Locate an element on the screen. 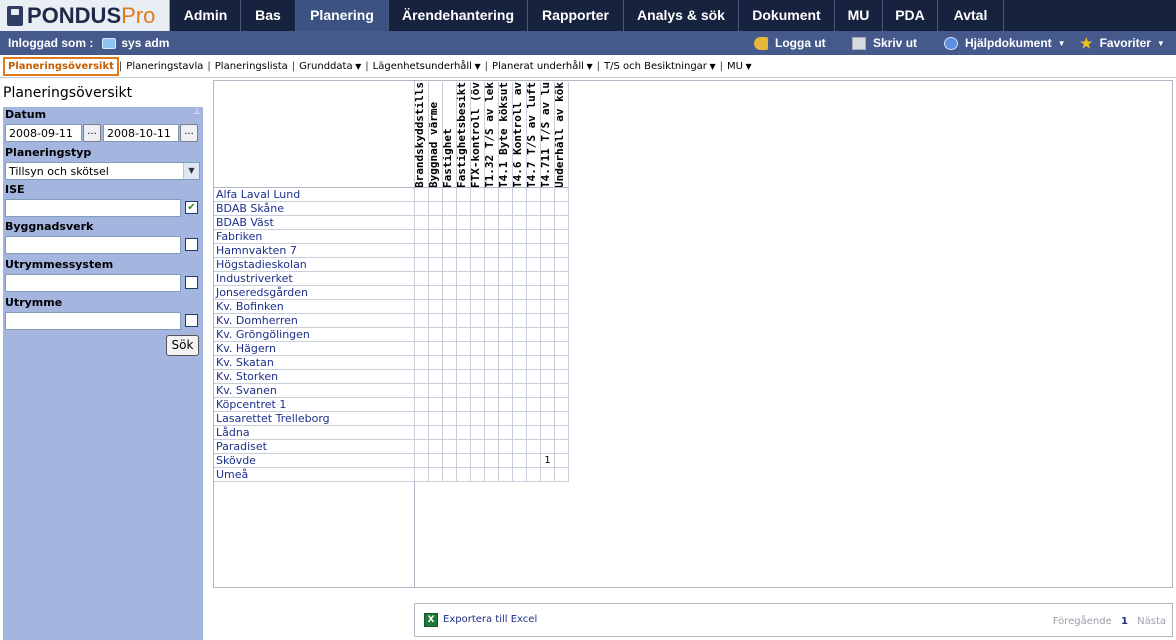 The width and height of the screenshot is (1176, 640). ise-input is located at coordinates (93, 208).